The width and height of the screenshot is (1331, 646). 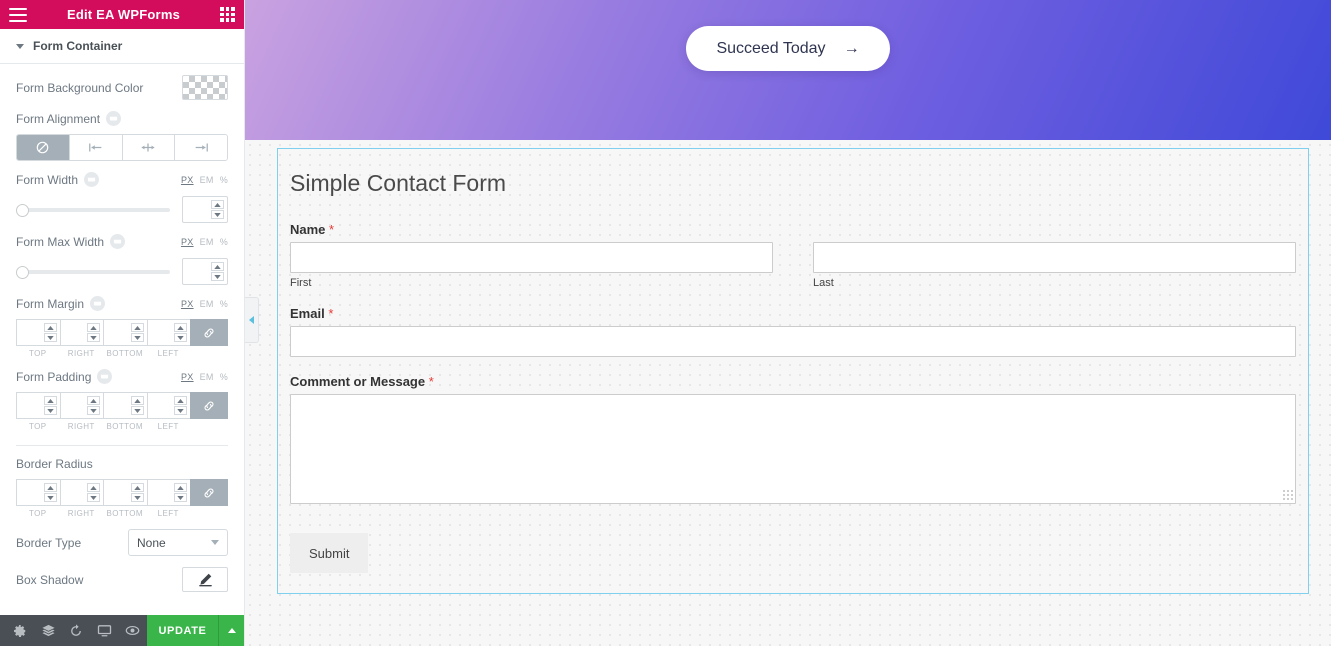 I want to click on spinner-radius-top, so click(x=50, y=492).